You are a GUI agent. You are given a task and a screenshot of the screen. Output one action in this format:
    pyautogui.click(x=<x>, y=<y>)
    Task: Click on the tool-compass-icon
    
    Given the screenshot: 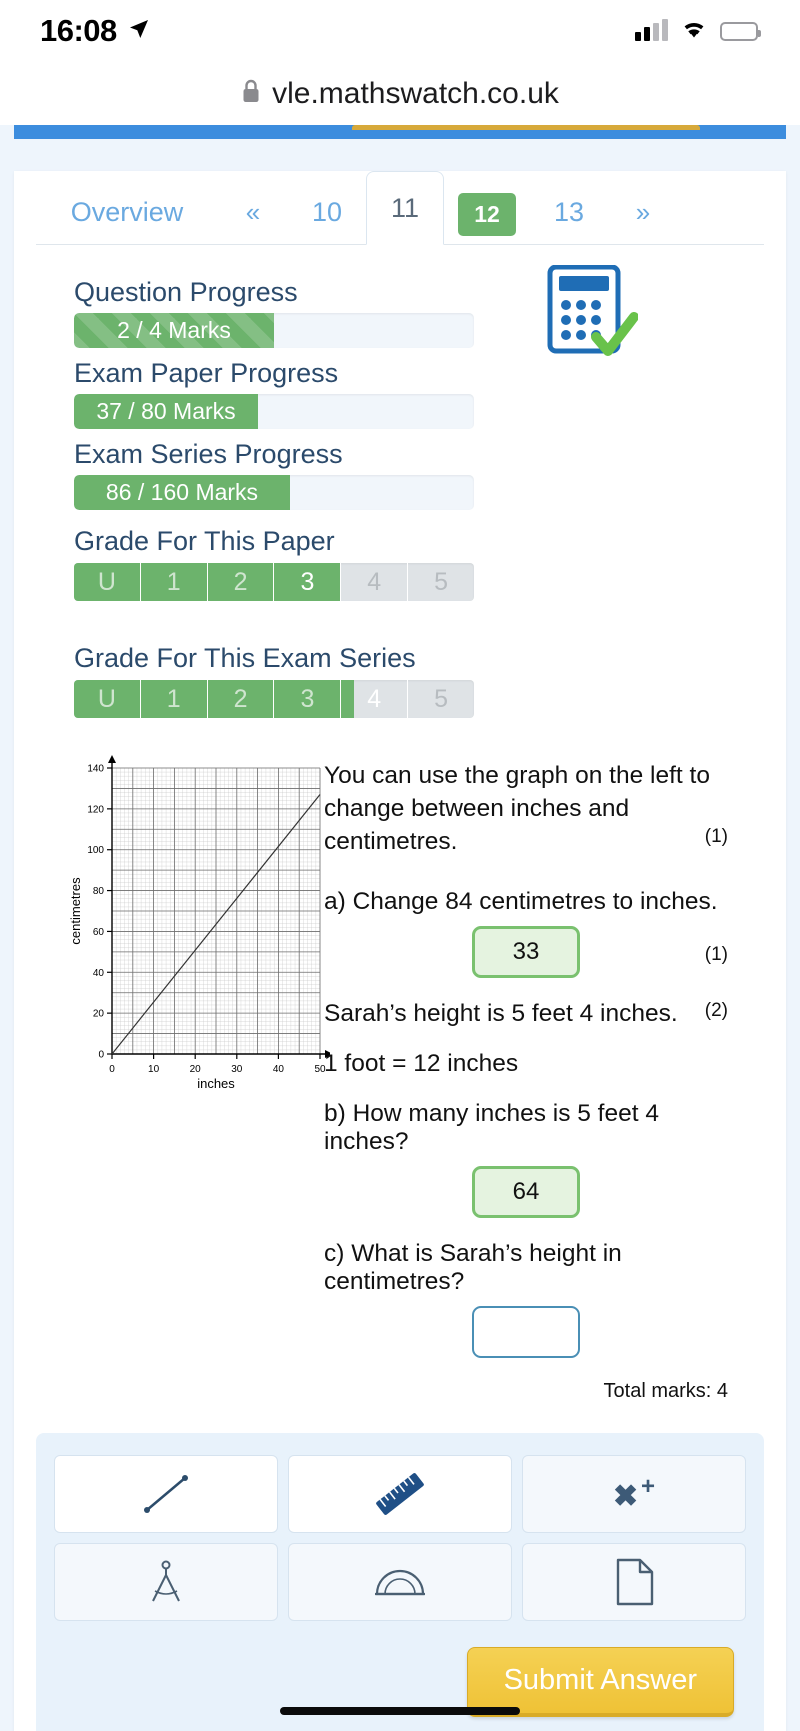 What is the action you would take?
    pyautogui.click(x=166, y=1582)
    